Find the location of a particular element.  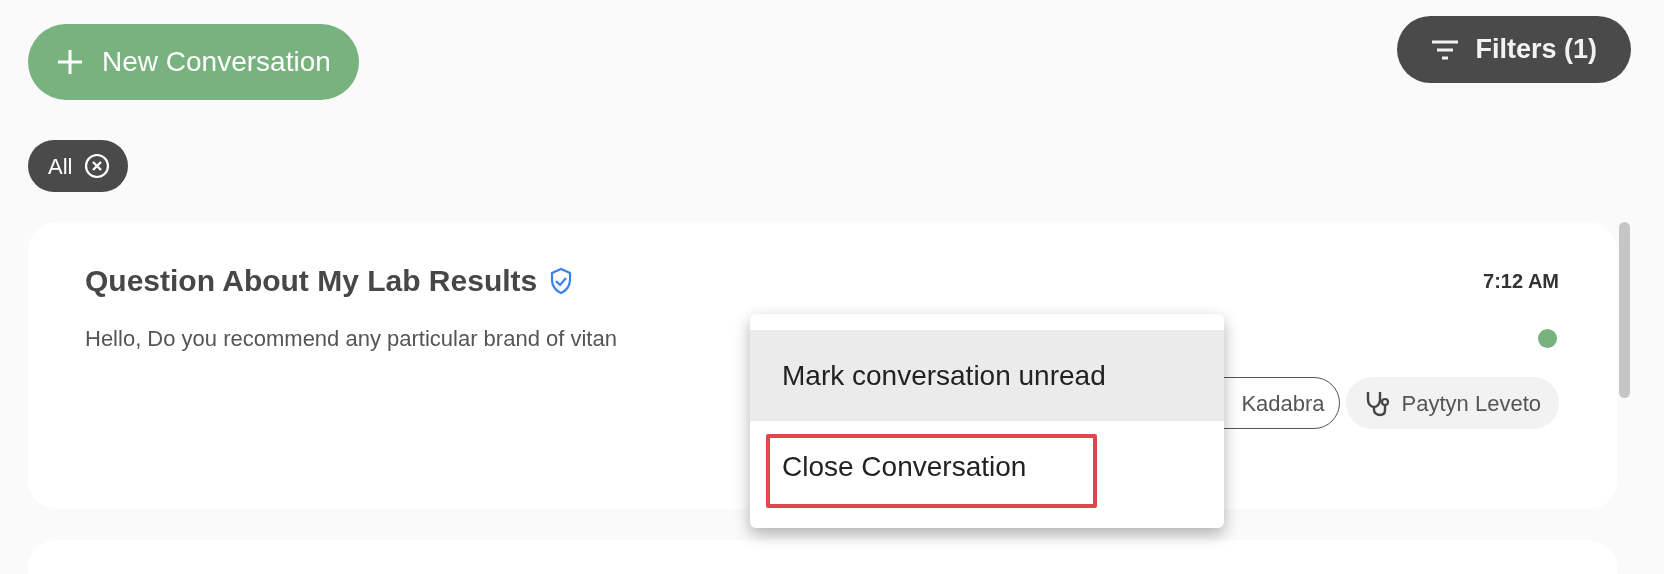

plus-icon is located at coordinates (70, 62).